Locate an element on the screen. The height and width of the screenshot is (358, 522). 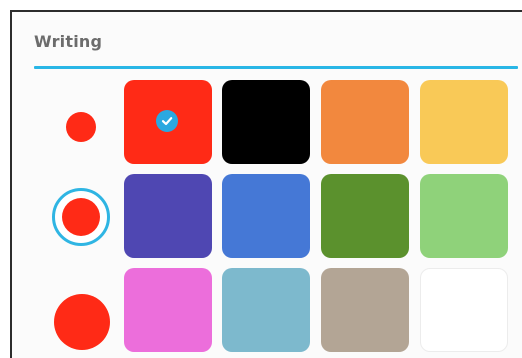
check-circle-icon is located at coordinates (167, 121).